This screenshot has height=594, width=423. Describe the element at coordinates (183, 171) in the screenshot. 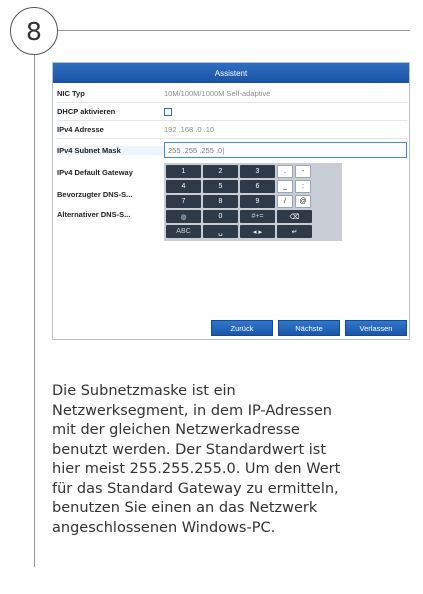

I see `key-1: 1` at that location.